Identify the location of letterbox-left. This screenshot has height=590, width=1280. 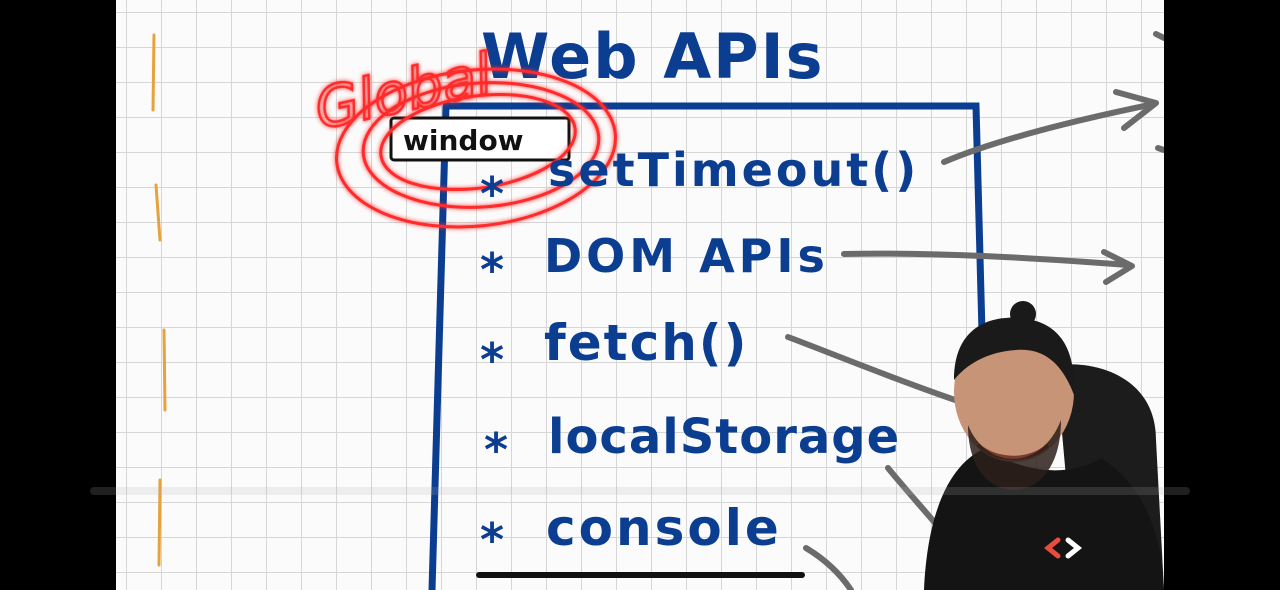
(58, 295).